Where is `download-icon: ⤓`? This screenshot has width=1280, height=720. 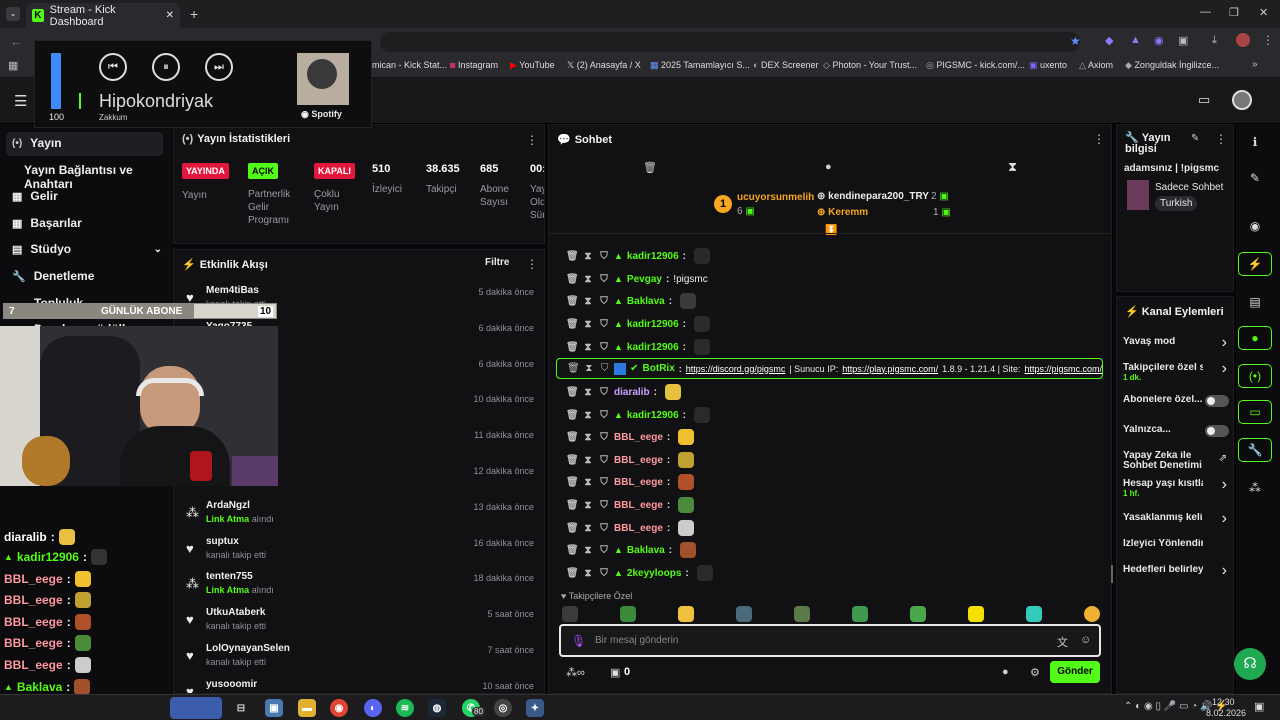
download-icon: ⤓ is located at coordinates (1214, 40).